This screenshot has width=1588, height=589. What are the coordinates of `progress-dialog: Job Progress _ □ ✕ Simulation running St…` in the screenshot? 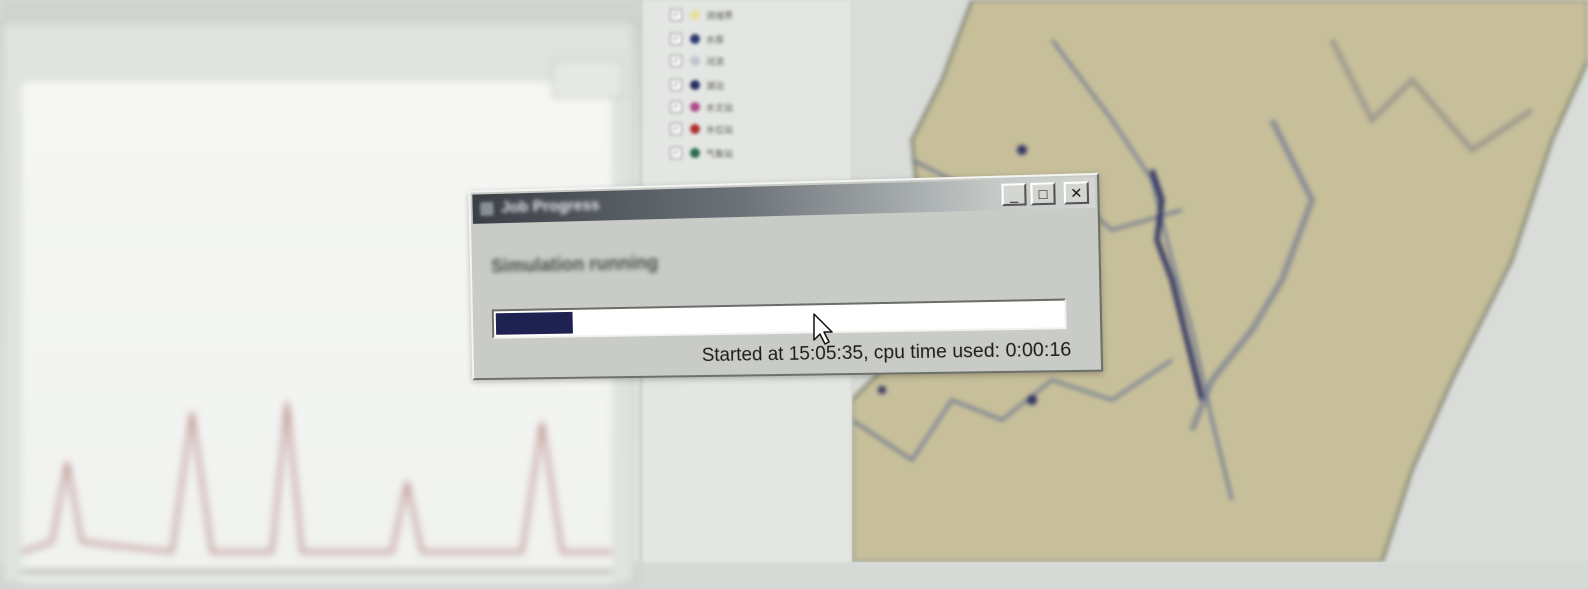 It's located at (786, 276).